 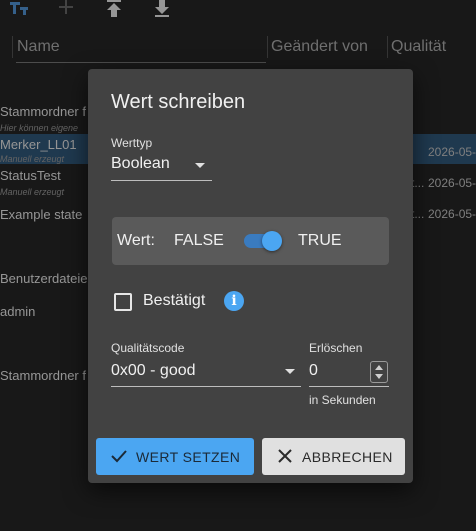 What do you see at coordinates (347, 457) in the screenshot?
I see `cancel-button-label: ABBRECHEN` at bounding box center [347, 457].